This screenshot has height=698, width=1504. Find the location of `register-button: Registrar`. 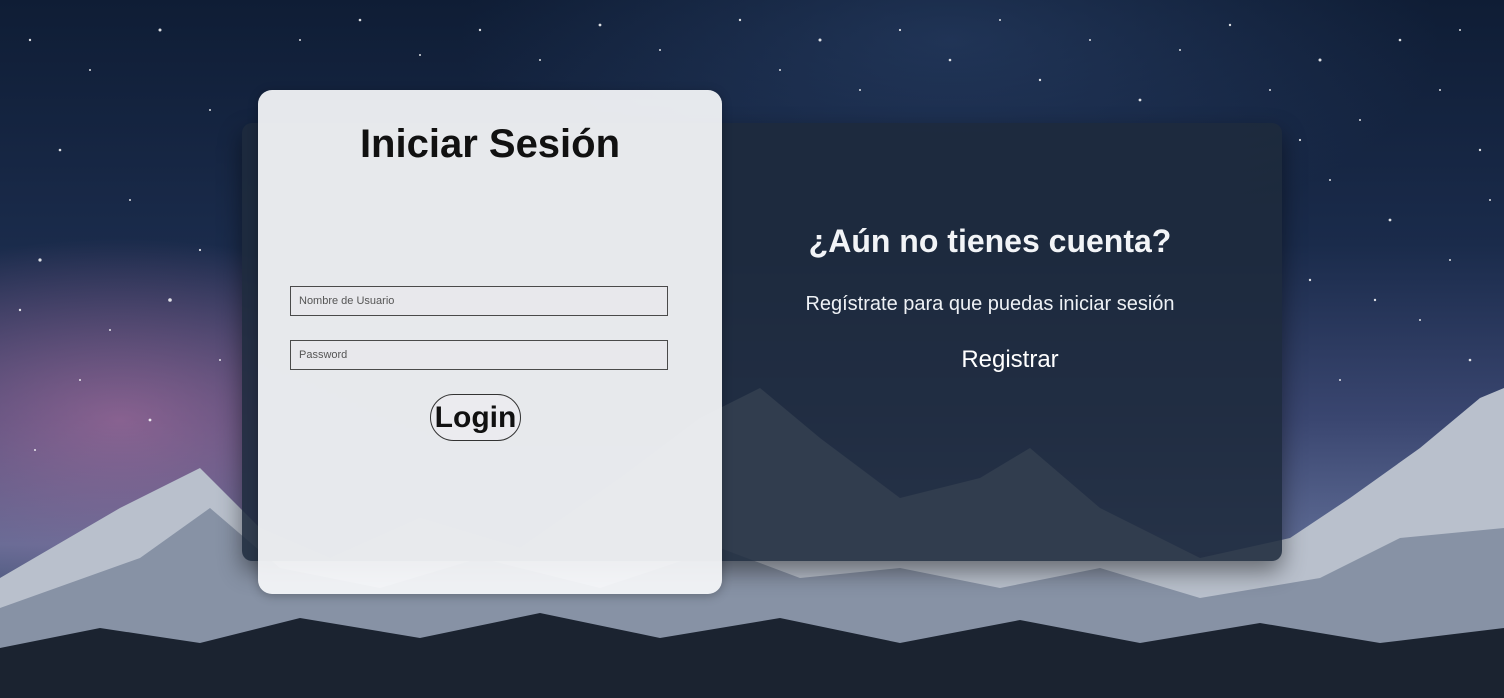

register-button: Registrar is located at coordinates (1010, 360).